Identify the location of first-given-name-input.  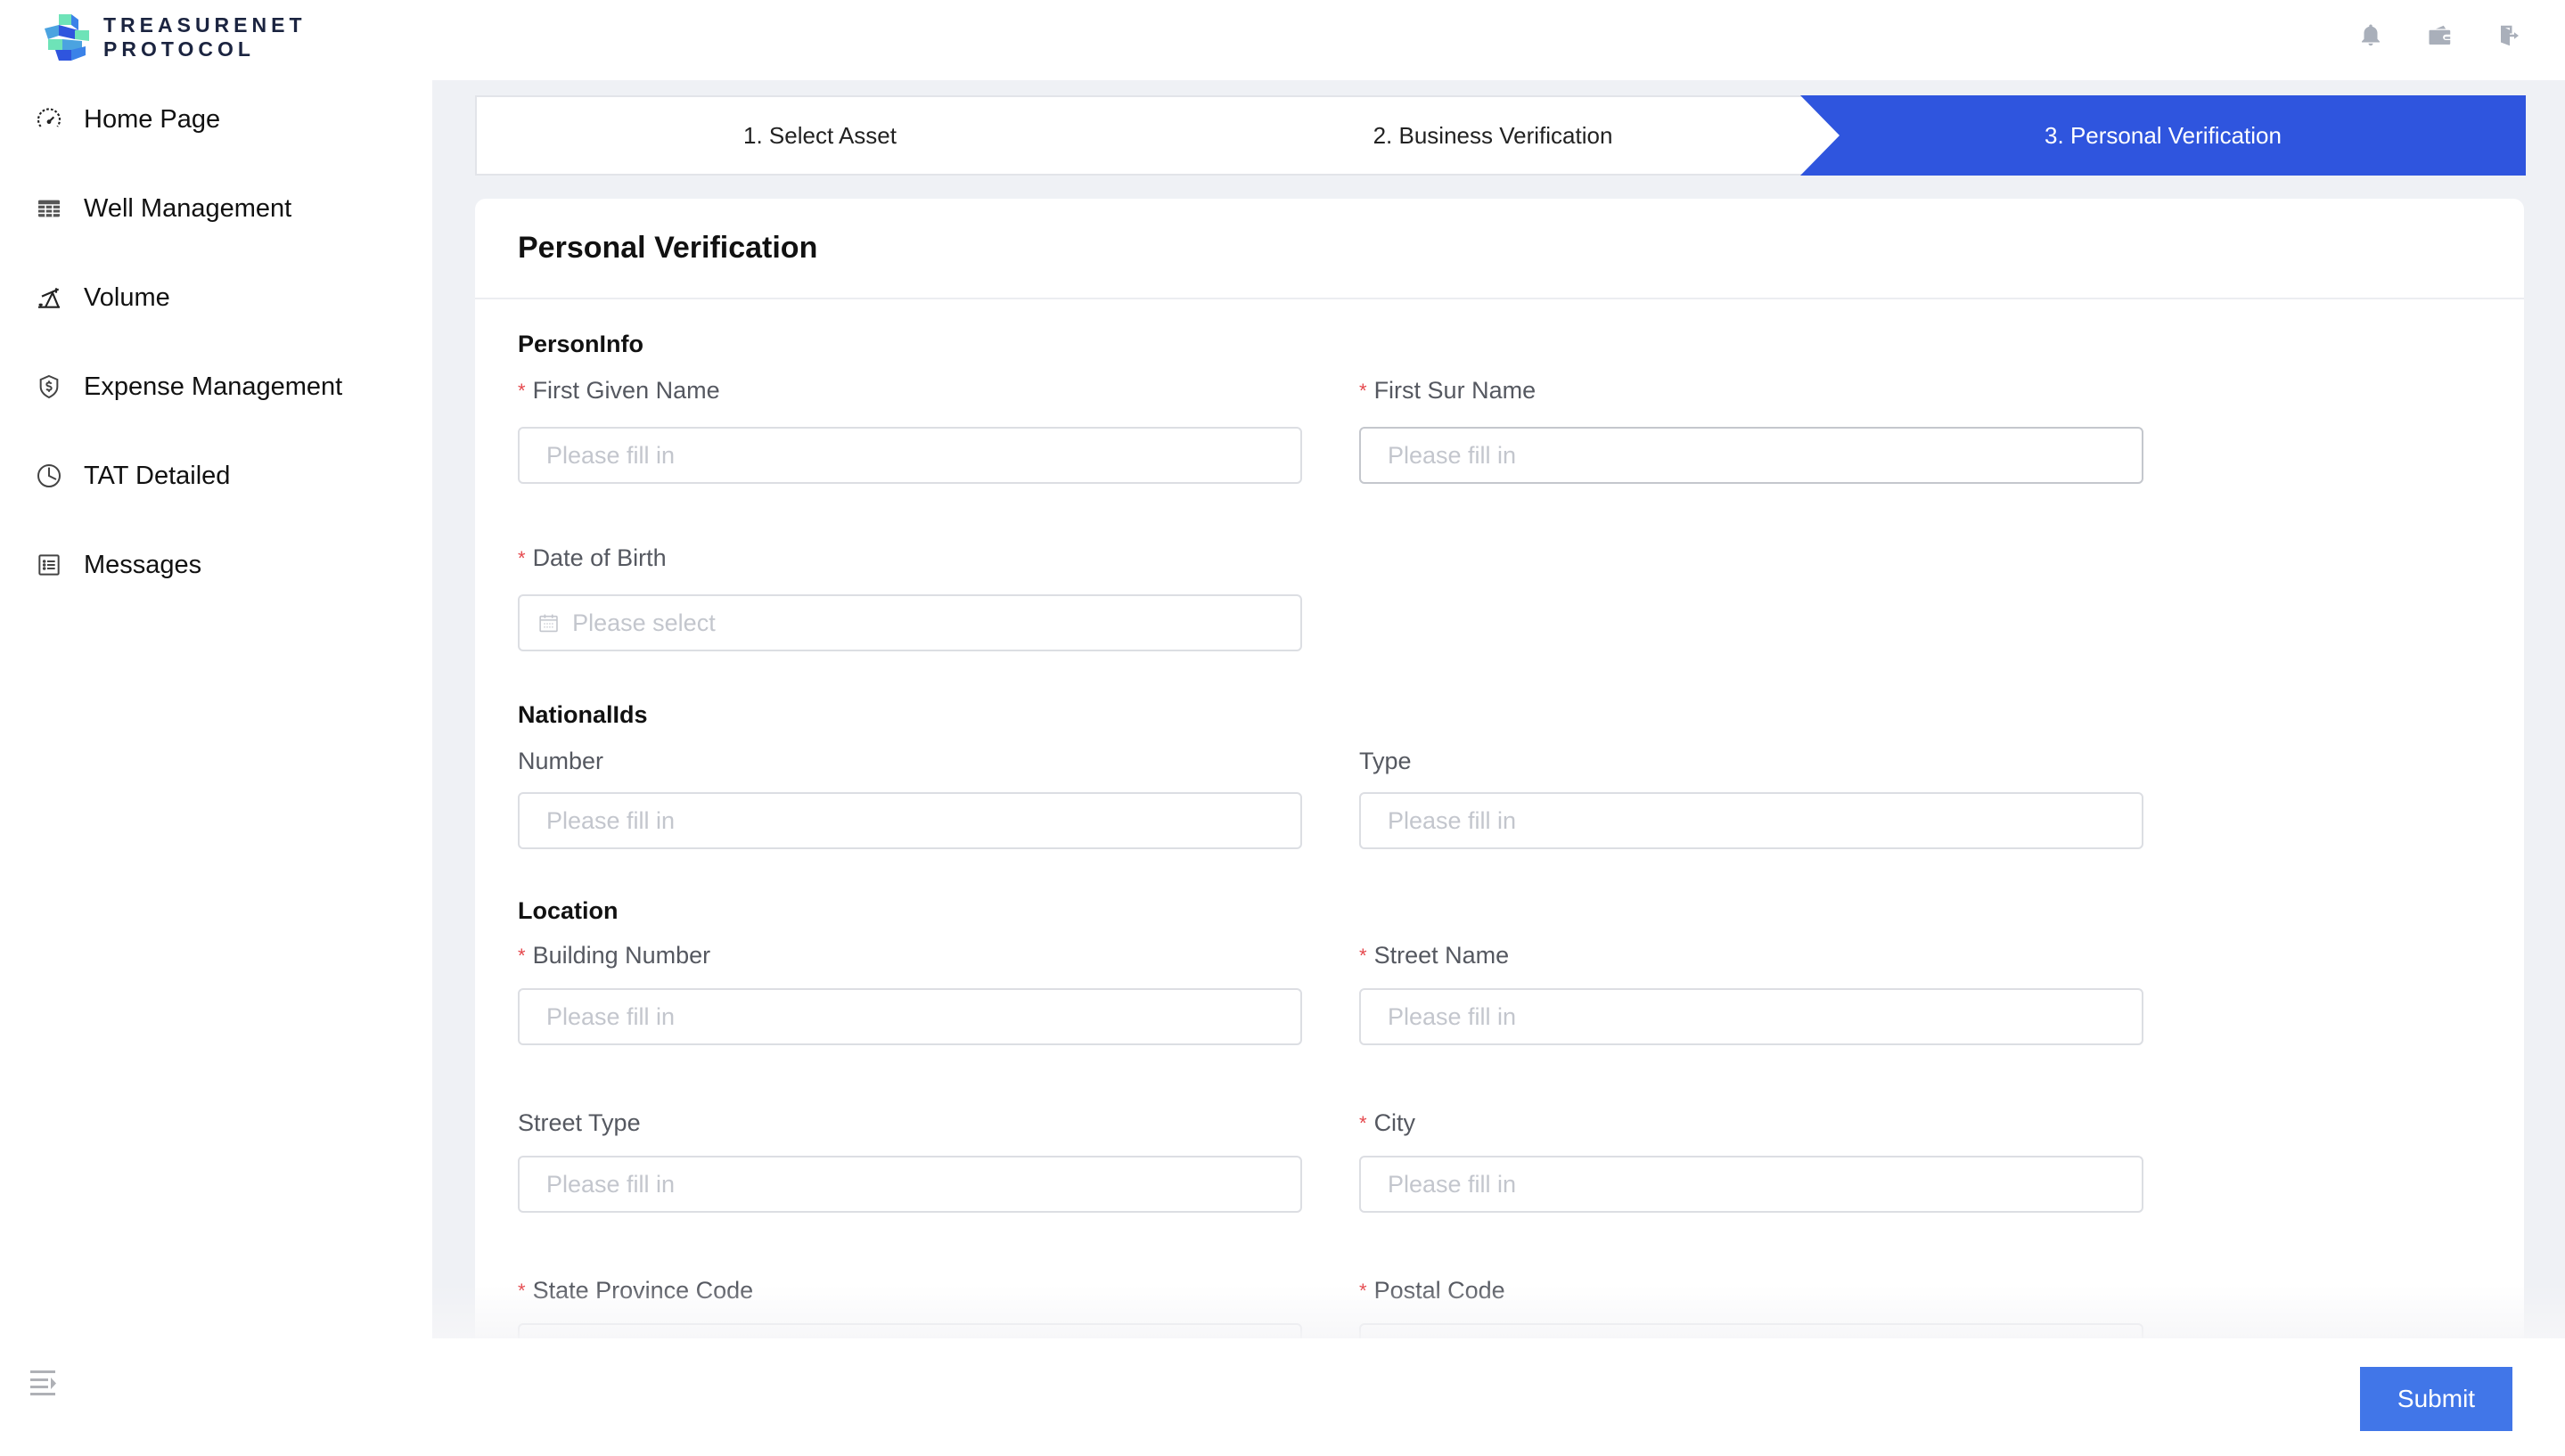
(923, 456).